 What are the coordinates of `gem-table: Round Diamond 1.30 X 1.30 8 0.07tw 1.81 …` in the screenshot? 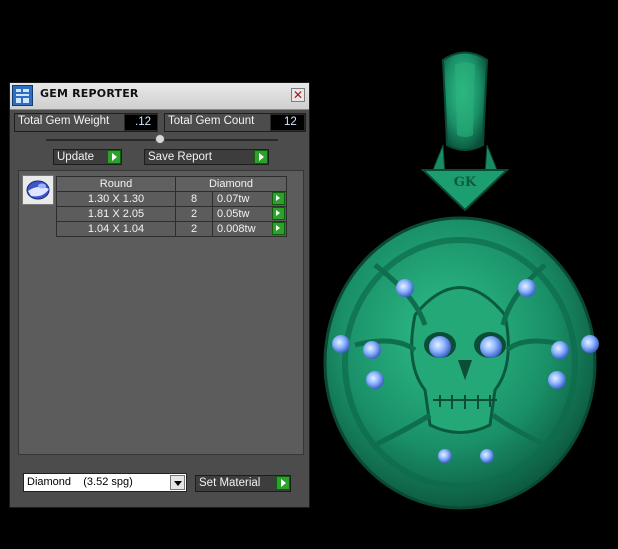 It's located at (171, 206).